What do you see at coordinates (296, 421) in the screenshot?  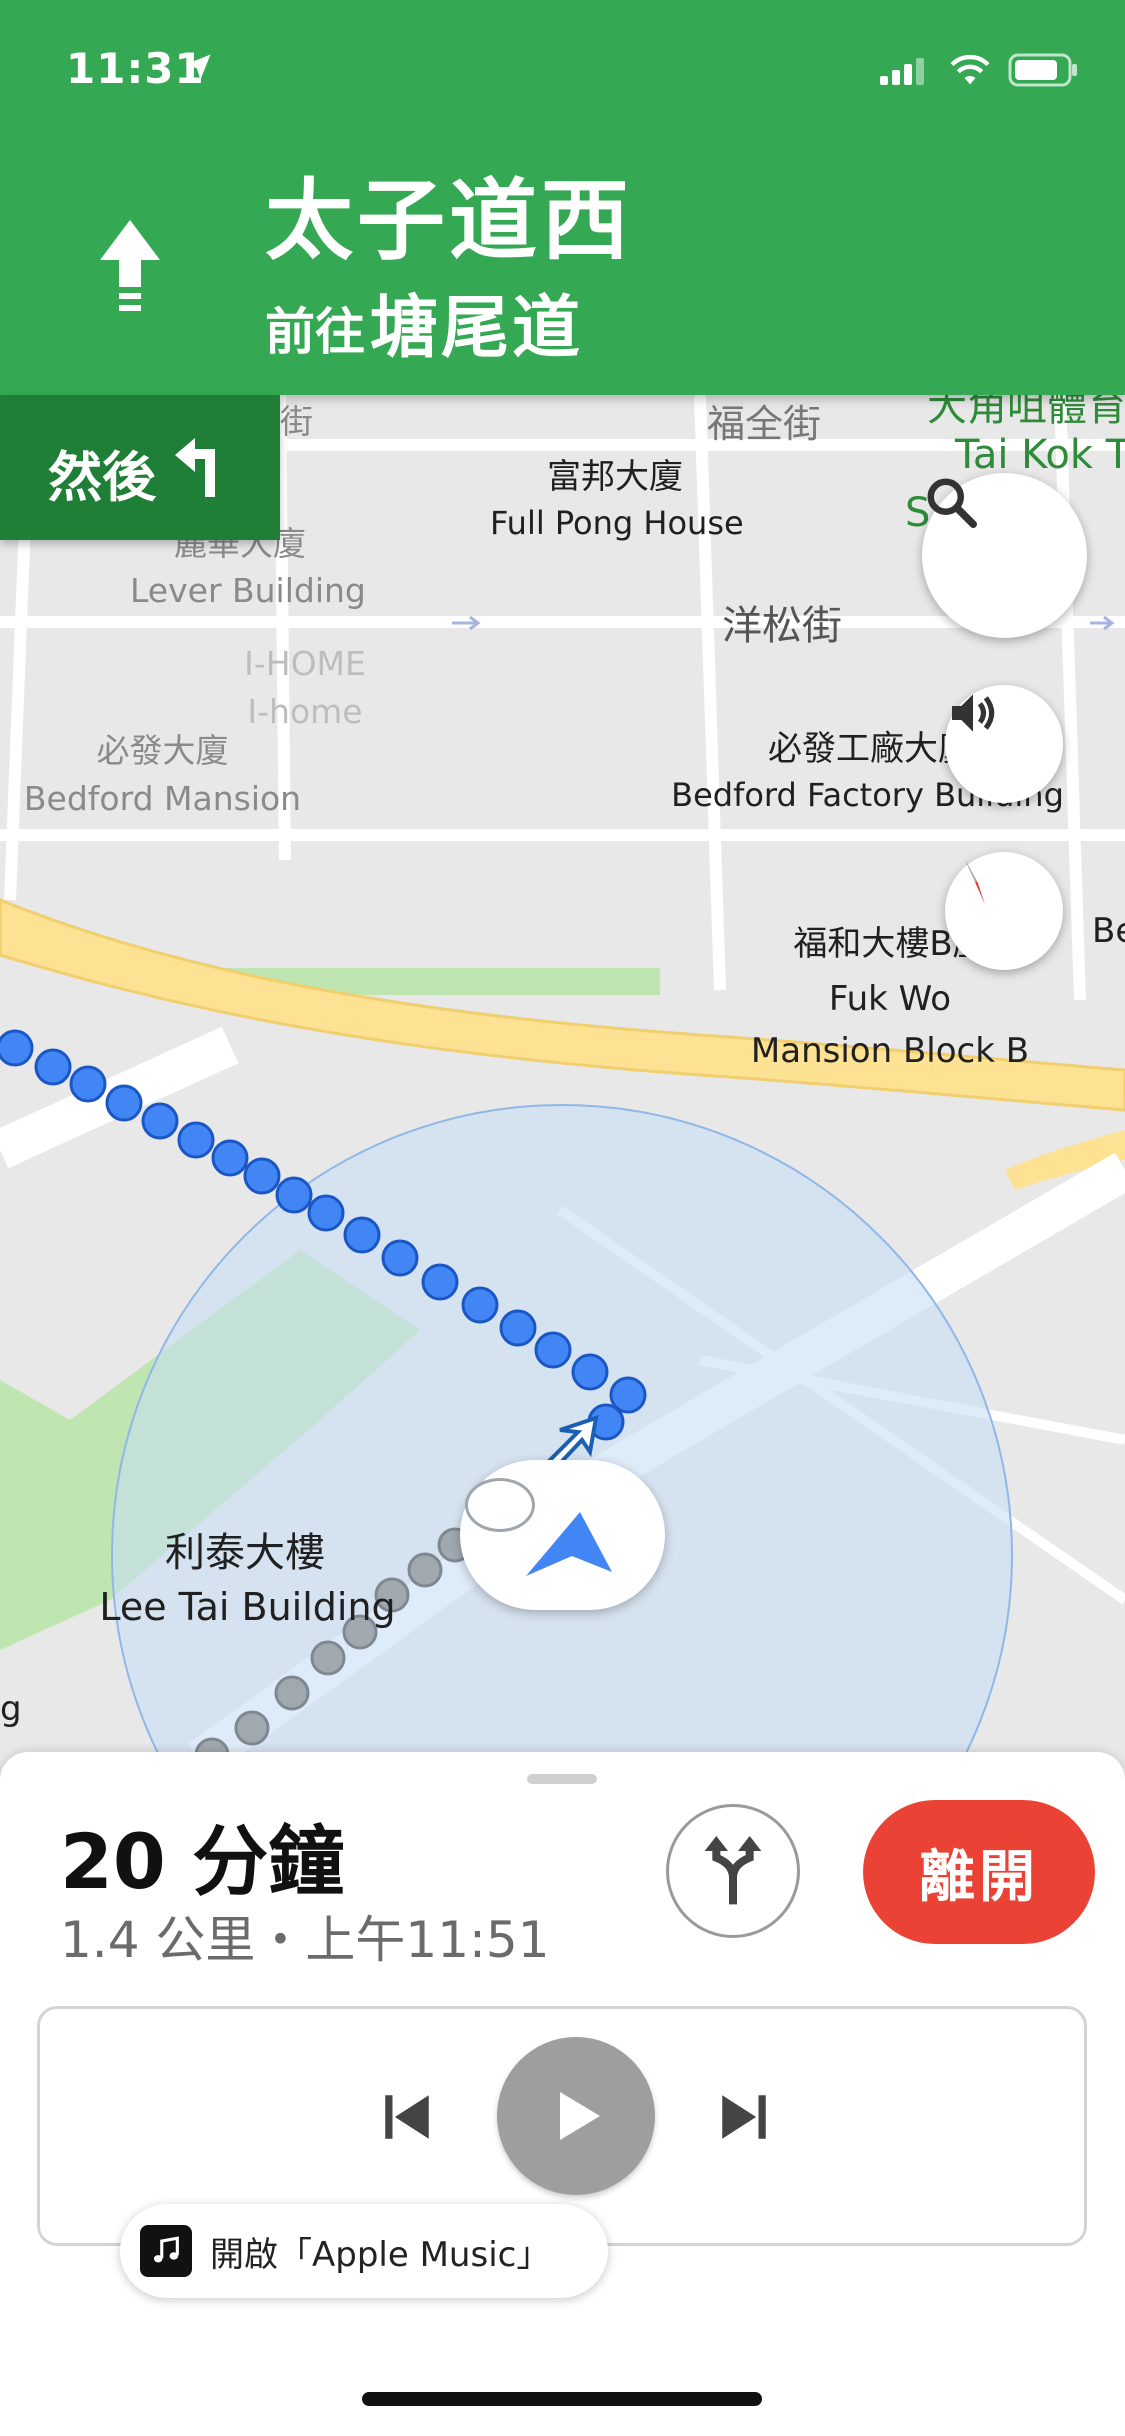 I see `map-label: 街` at bounding box center [296, 421].